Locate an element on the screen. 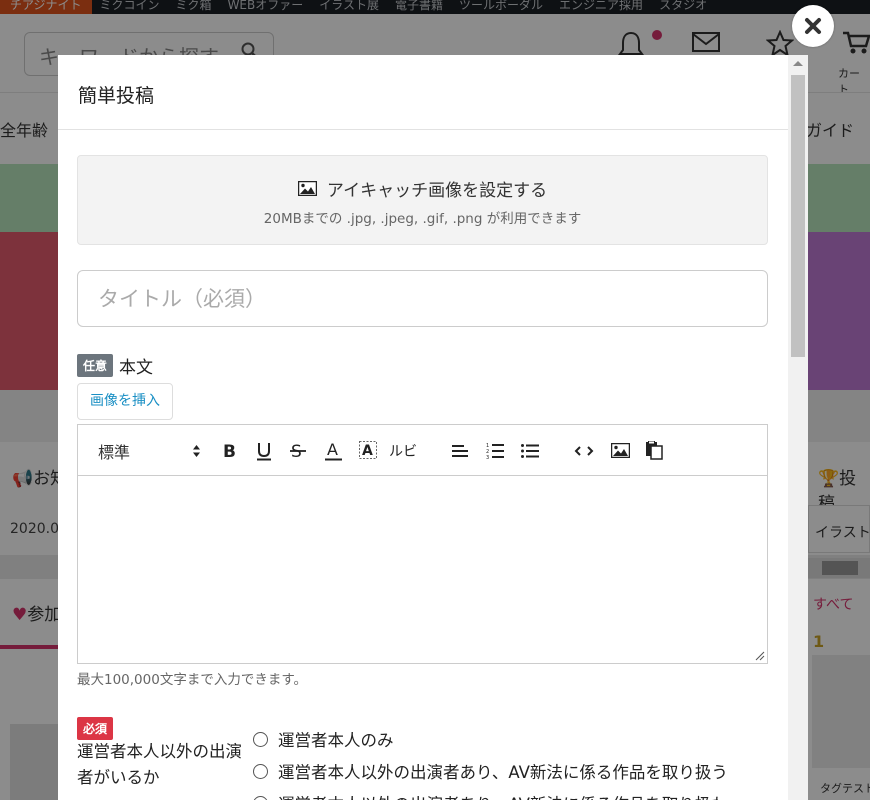  code-icon is located at coordinates (584, 450).